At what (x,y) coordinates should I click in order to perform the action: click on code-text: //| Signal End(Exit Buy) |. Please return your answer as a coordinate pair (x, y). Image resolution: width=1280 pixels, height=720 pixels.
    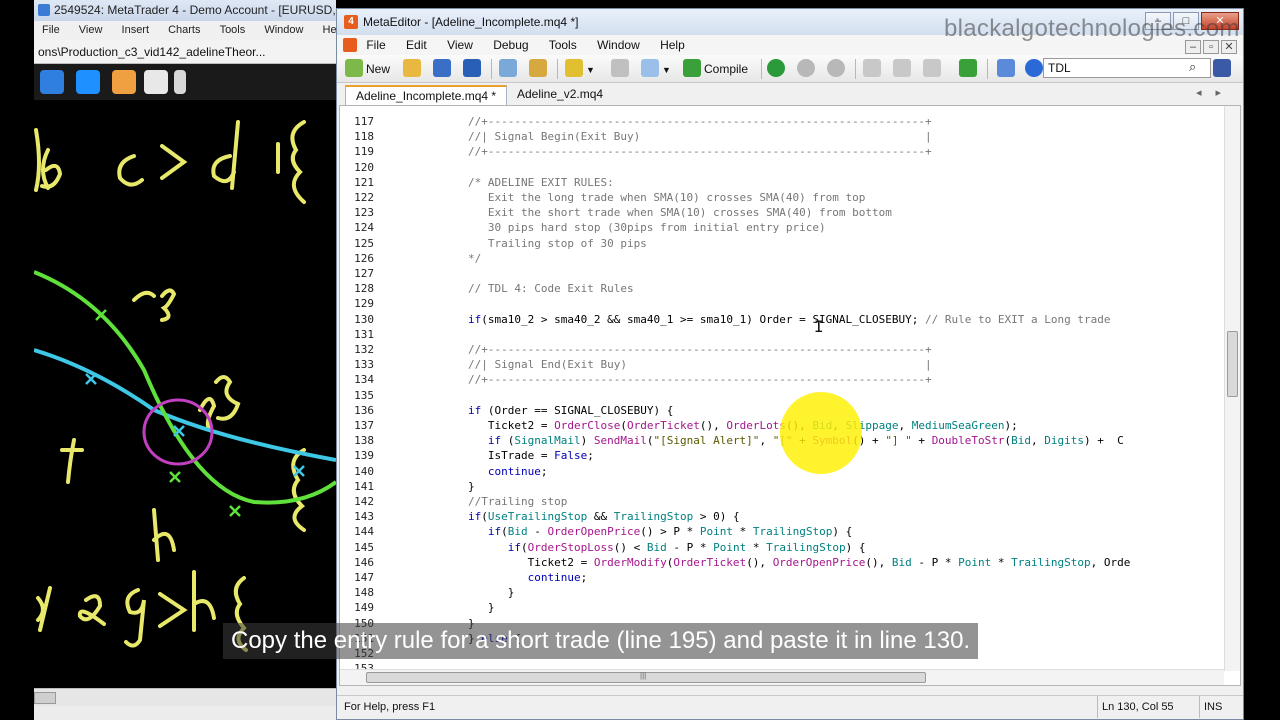
    Looking at the image, I should click on (700, 364).